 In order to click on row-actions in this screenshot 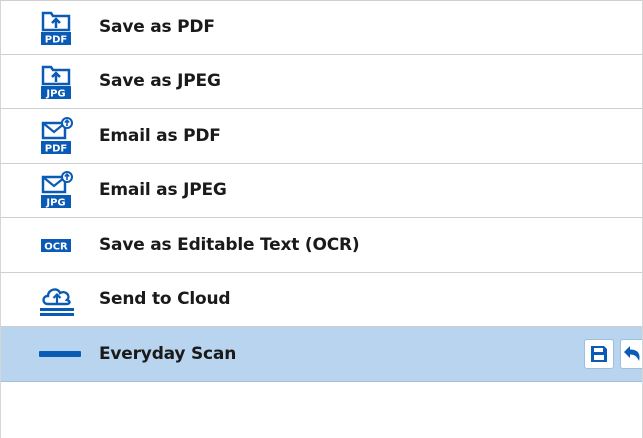, I will do `click(613, 354)`.